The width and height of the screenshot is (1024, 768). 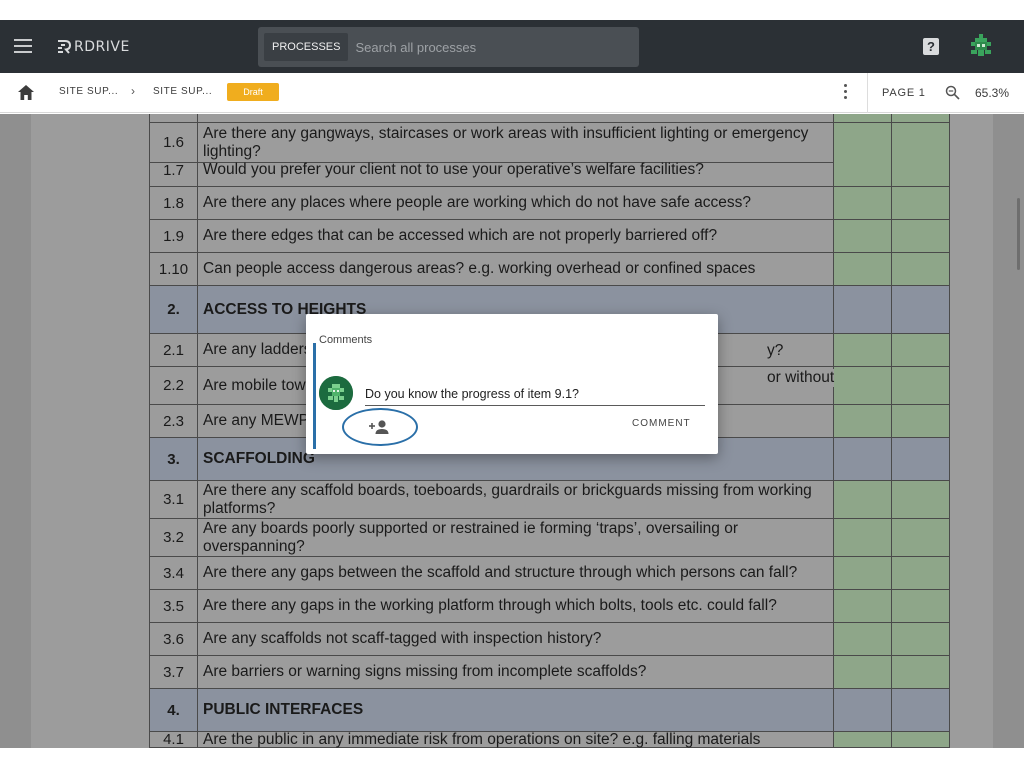 I want to click on row-number: 3.7, so click(x=173, y=672).